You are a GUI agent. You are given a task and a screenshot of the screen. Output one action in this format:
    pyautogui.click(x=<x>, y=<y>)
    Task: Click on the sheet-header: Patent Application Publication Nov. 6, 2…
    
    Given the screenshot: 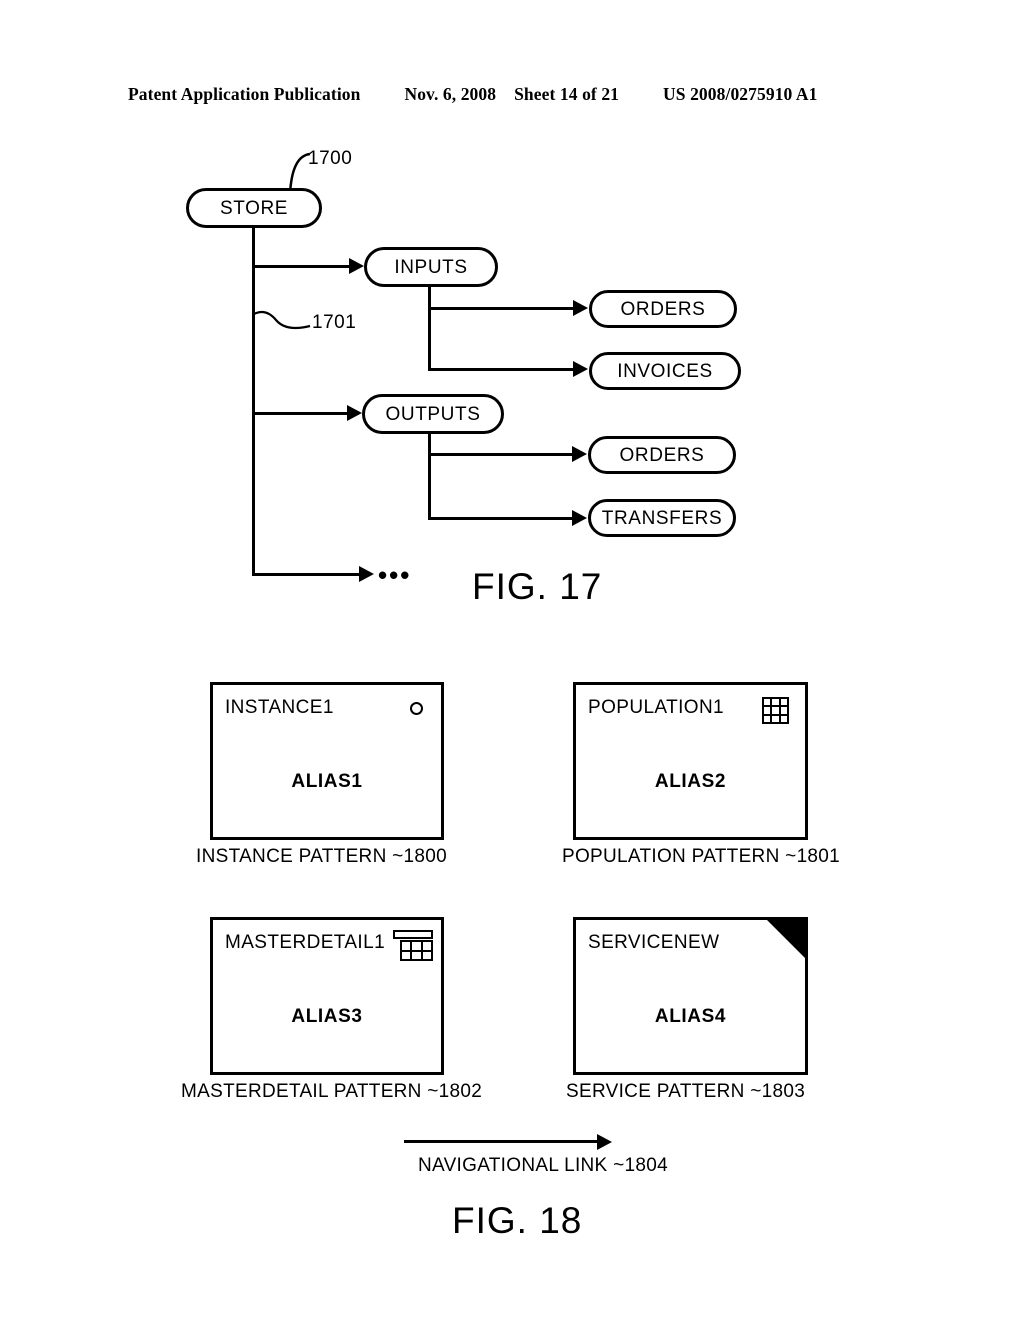 What is the action you would take?
    pyautogui.click(x=512, y=97)
    